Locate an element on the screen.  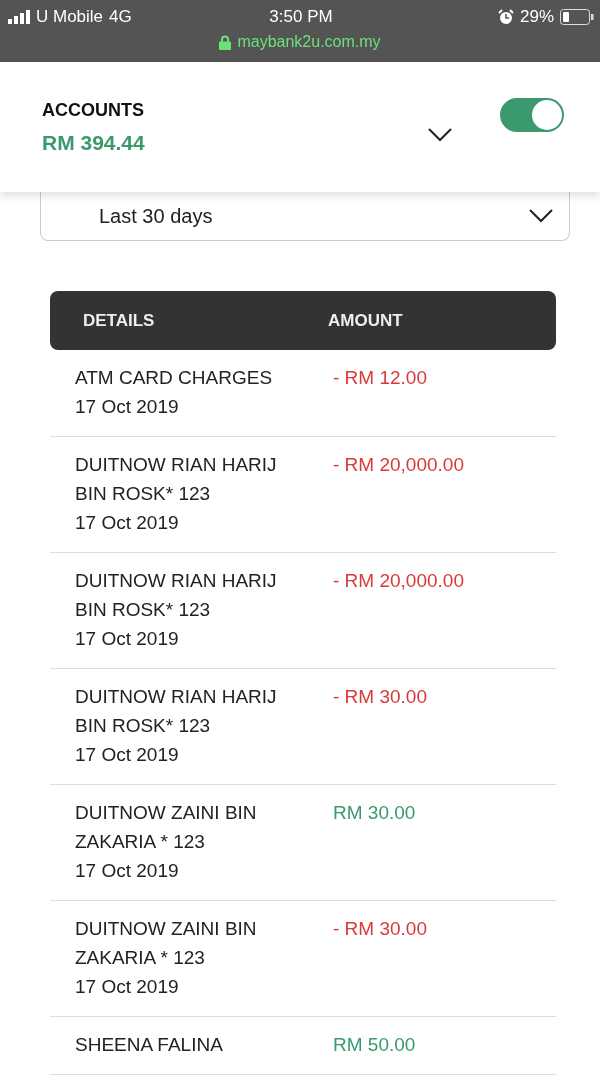
transaction-detail: SHEENA FALINA is located at coordinates (149, 1045).